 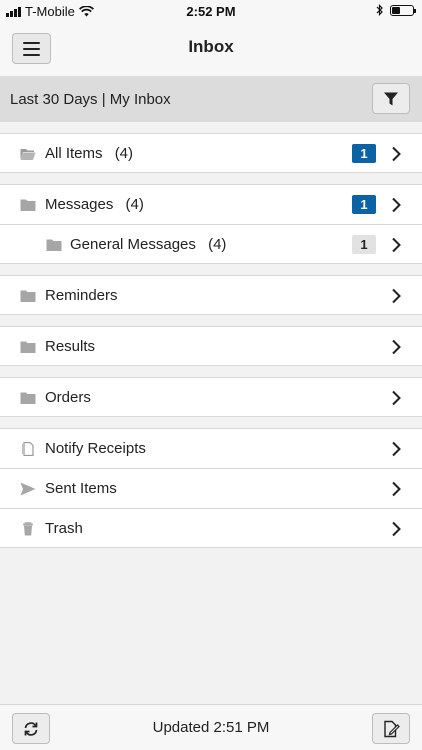 What do you see at coordinates (81, 488) in the screenshot?
I see `folder-label: Sent Items` at bounding box center [81, 488].